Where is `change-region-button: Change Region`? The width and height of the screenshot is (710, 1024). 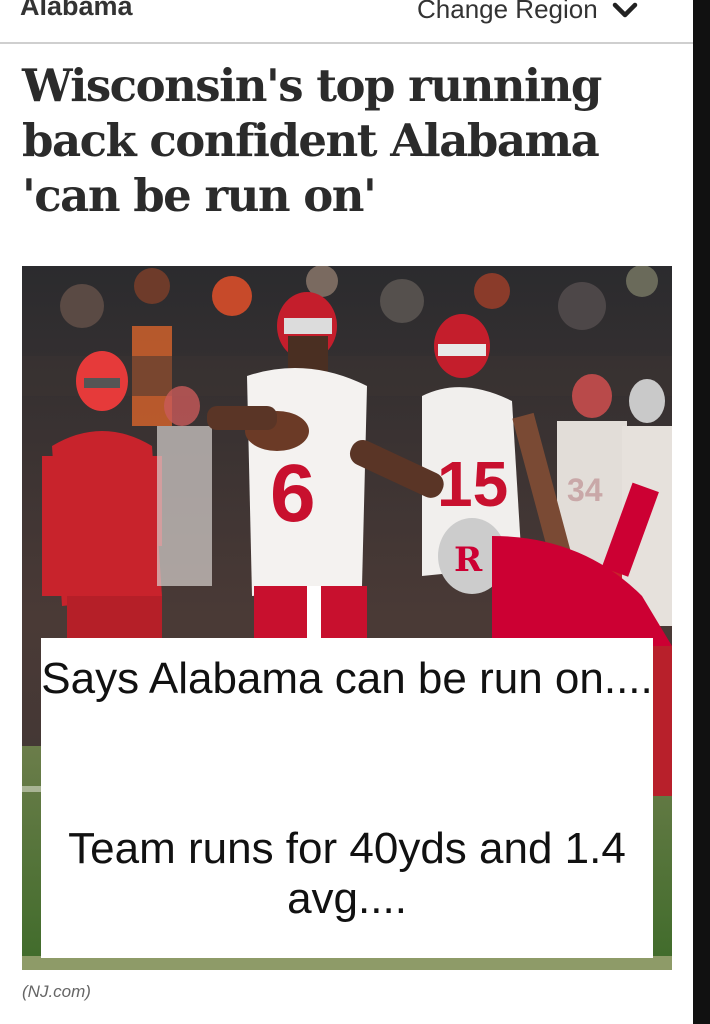 change-region-button: Change Region is located at coordinates (527, 12).